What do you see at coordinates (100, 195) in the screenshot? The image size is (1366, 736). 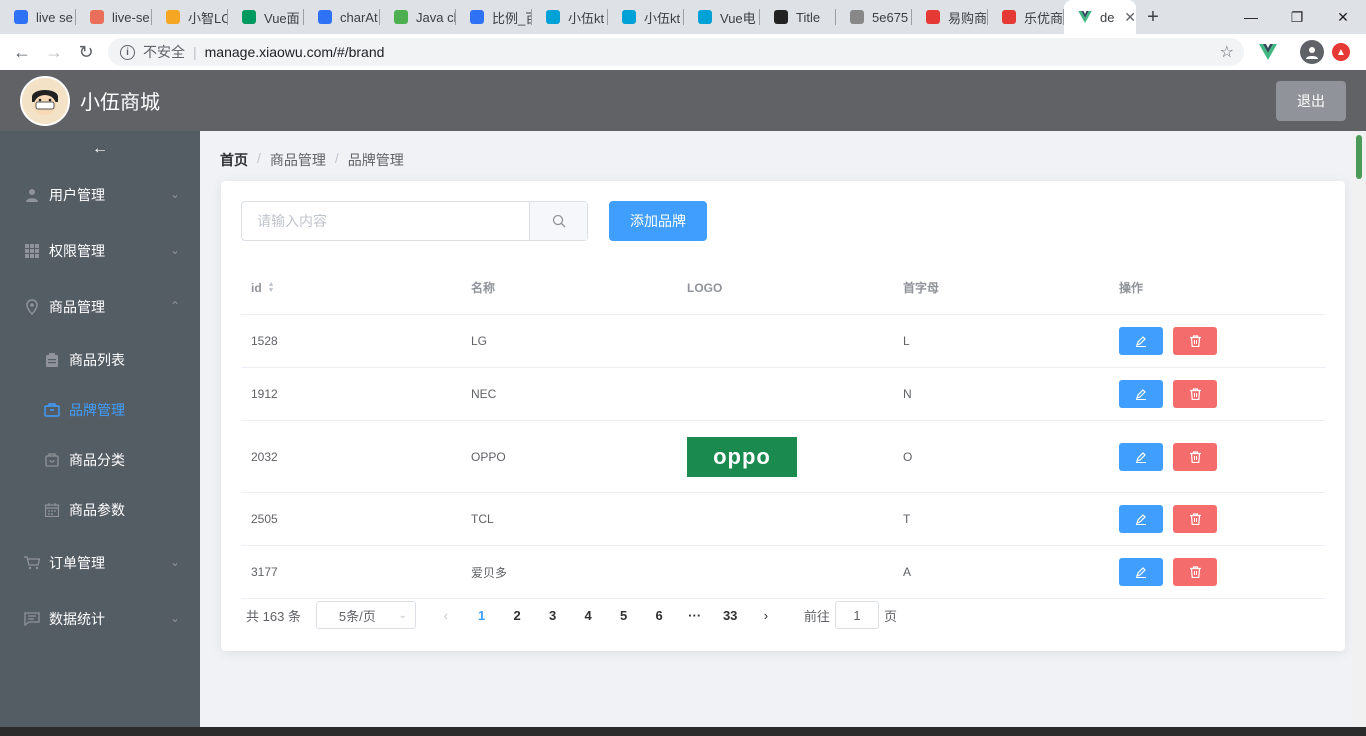 I see `sidebar-menu-item: 用户管理 ⌄` at bounding box center [100, 195].